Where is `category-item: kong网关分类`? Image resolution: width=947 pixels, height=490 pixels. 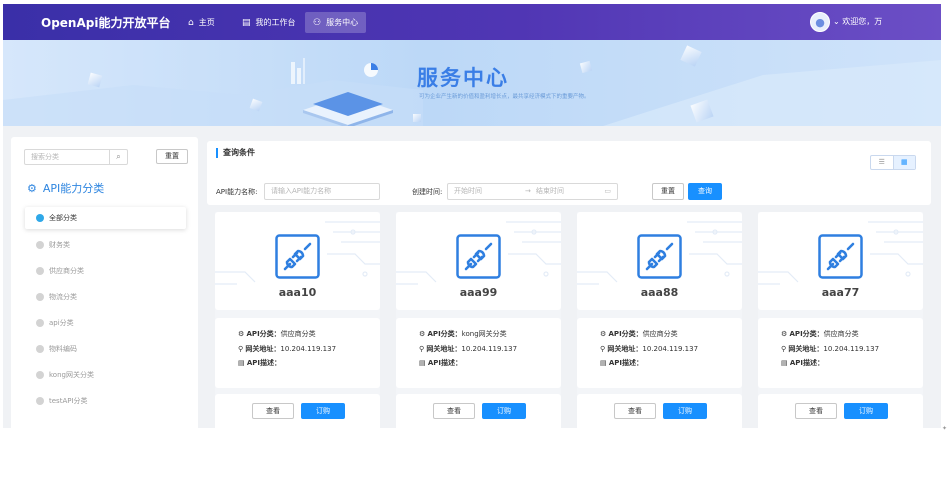 category-item: kong网关分类 is located at coordinates (105, 375).